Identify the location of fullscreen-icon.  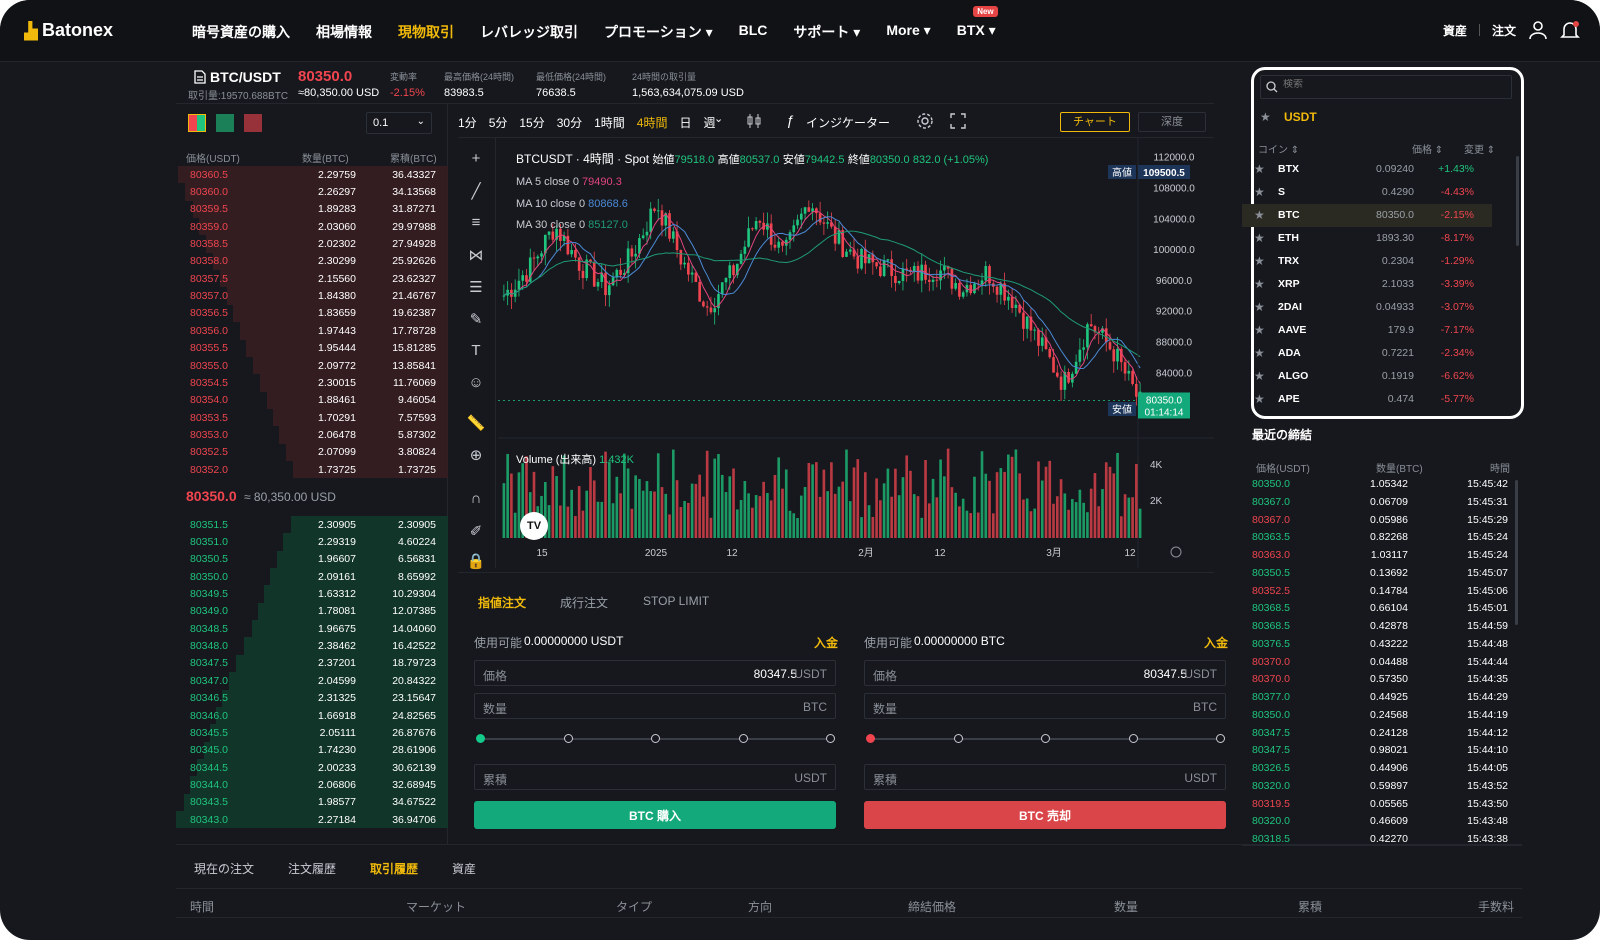
(958, 121).